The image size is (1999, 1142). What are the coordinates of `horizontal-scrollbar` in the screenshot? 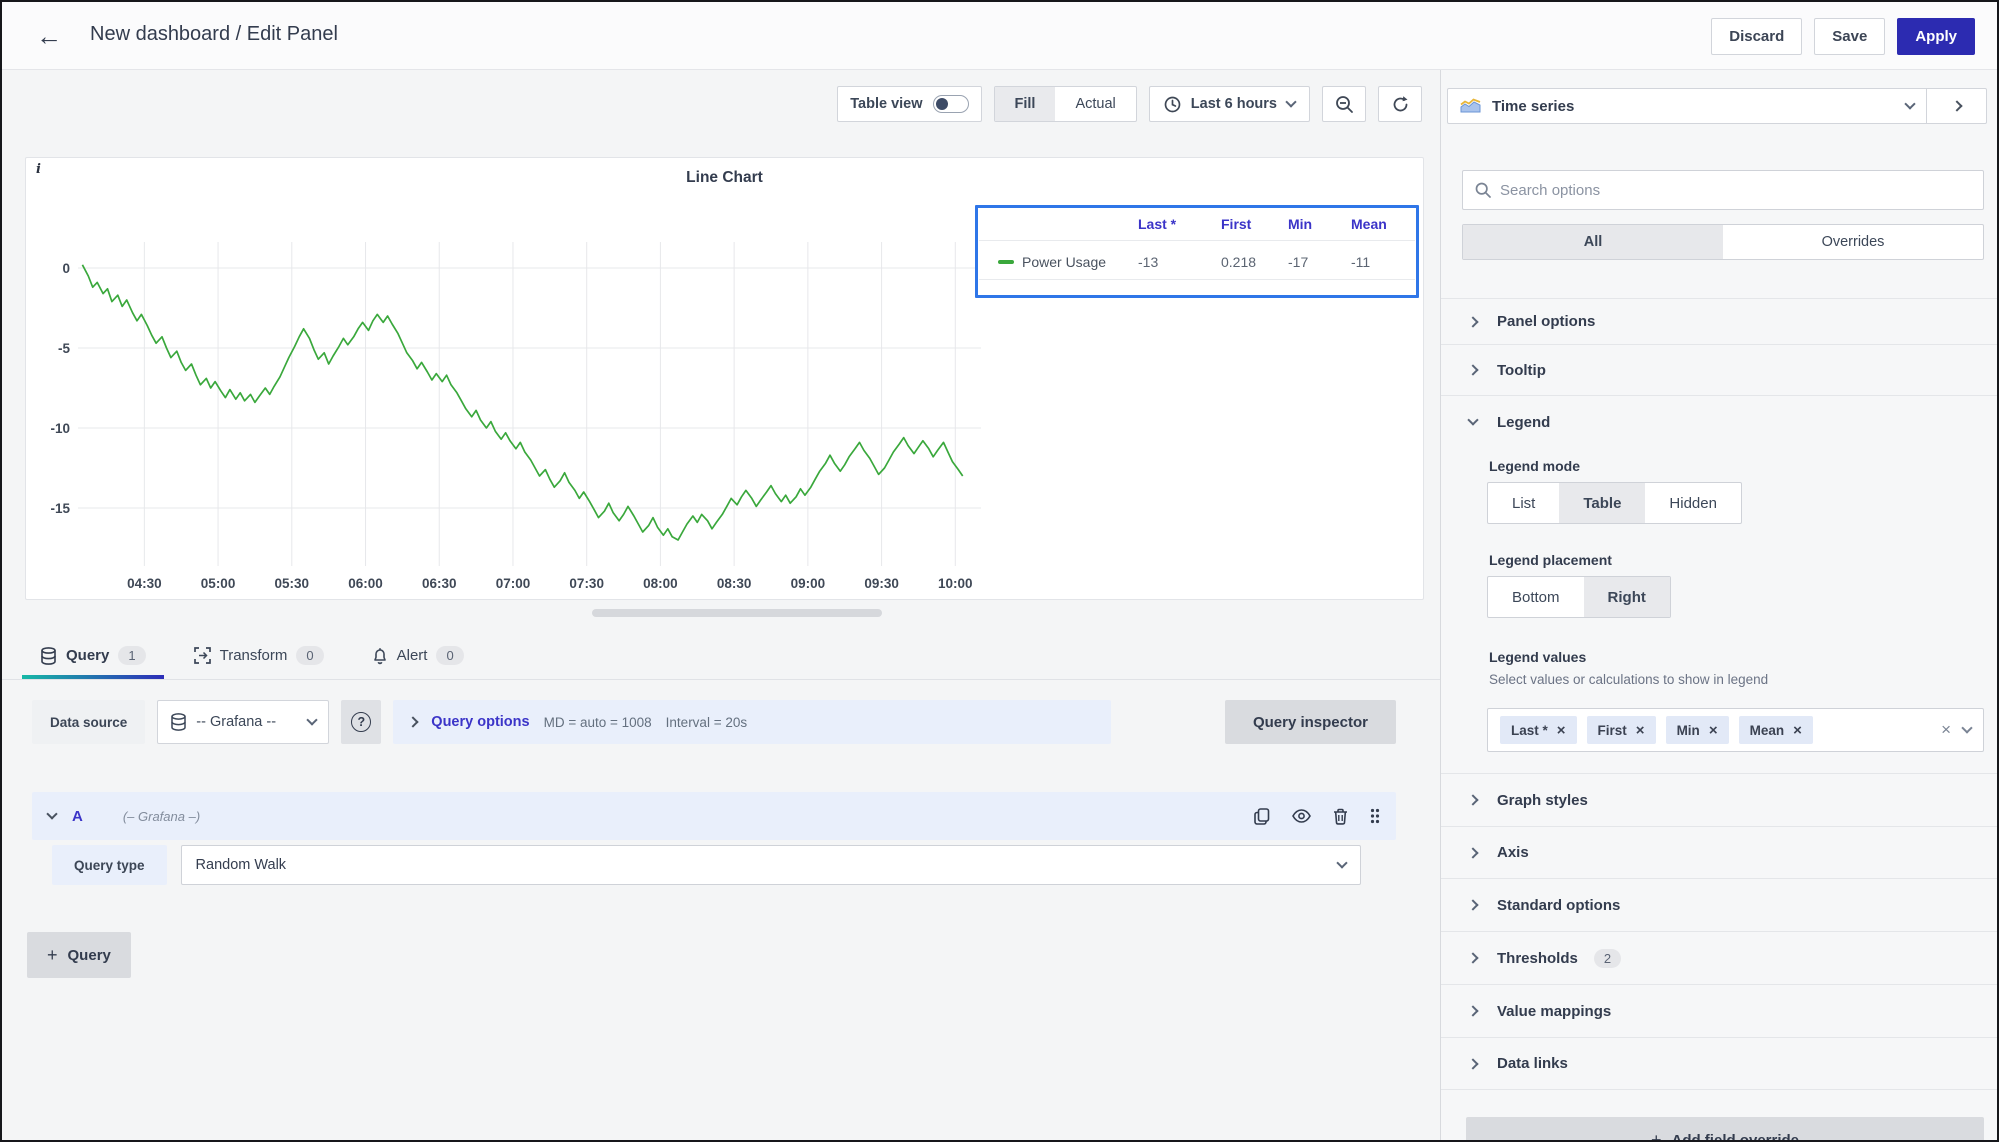 It's located at (737, 613).